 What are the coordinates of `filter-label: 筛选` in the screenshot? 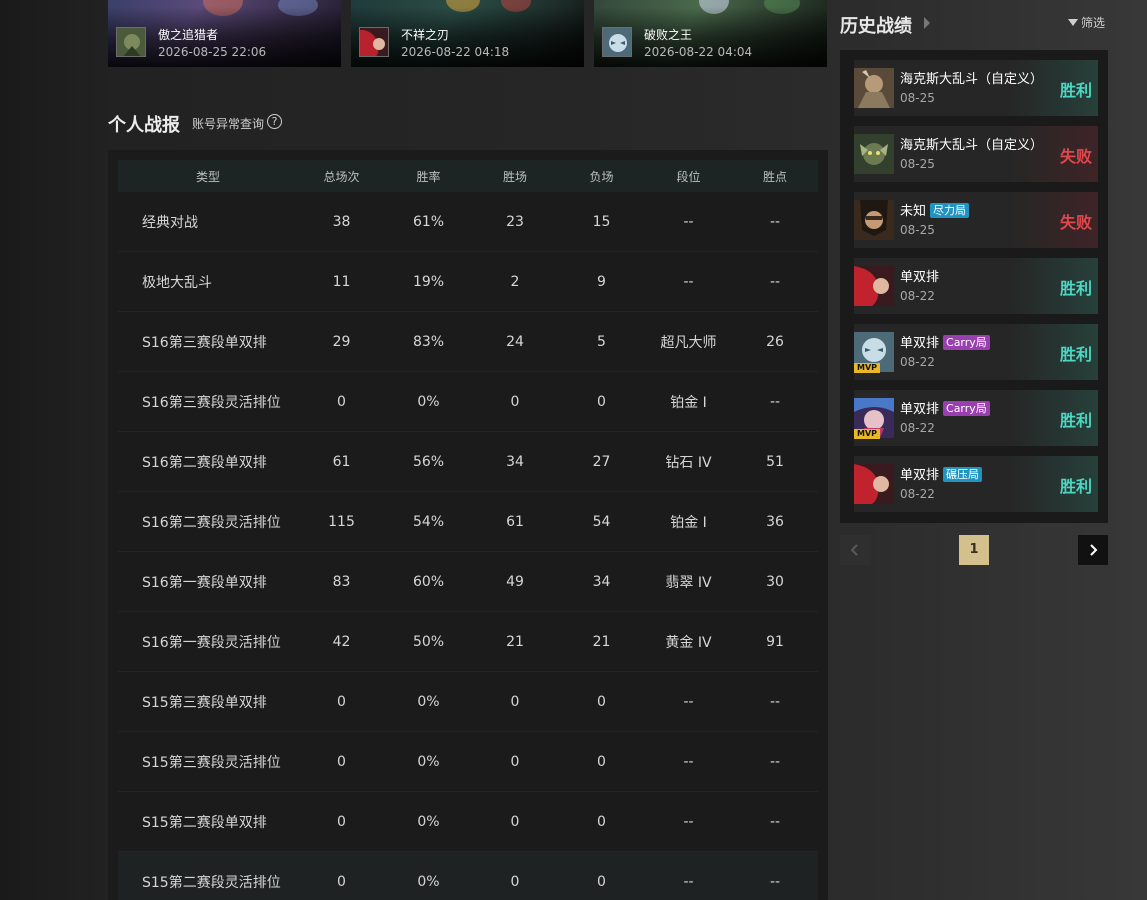 It's located at (1093, 23).